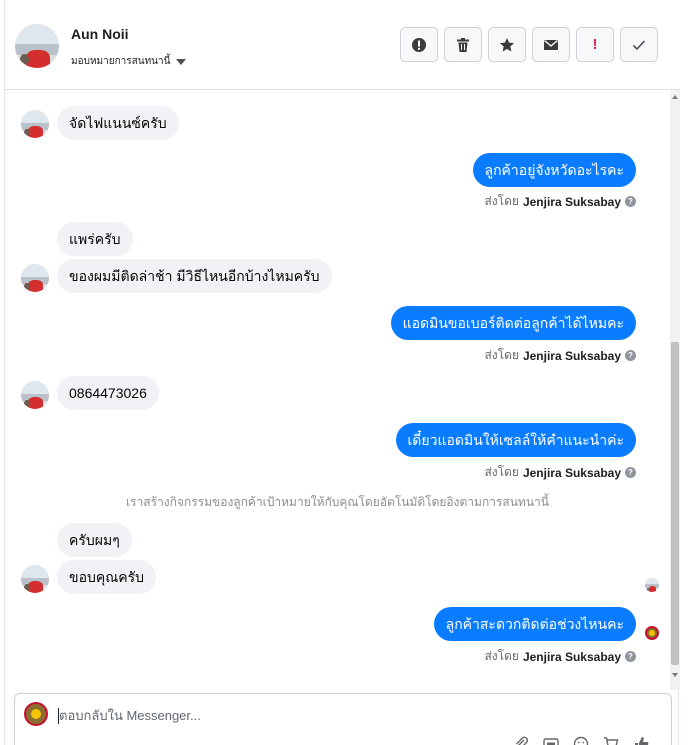  I want to click on page-avatar-small, so click(652, 633).